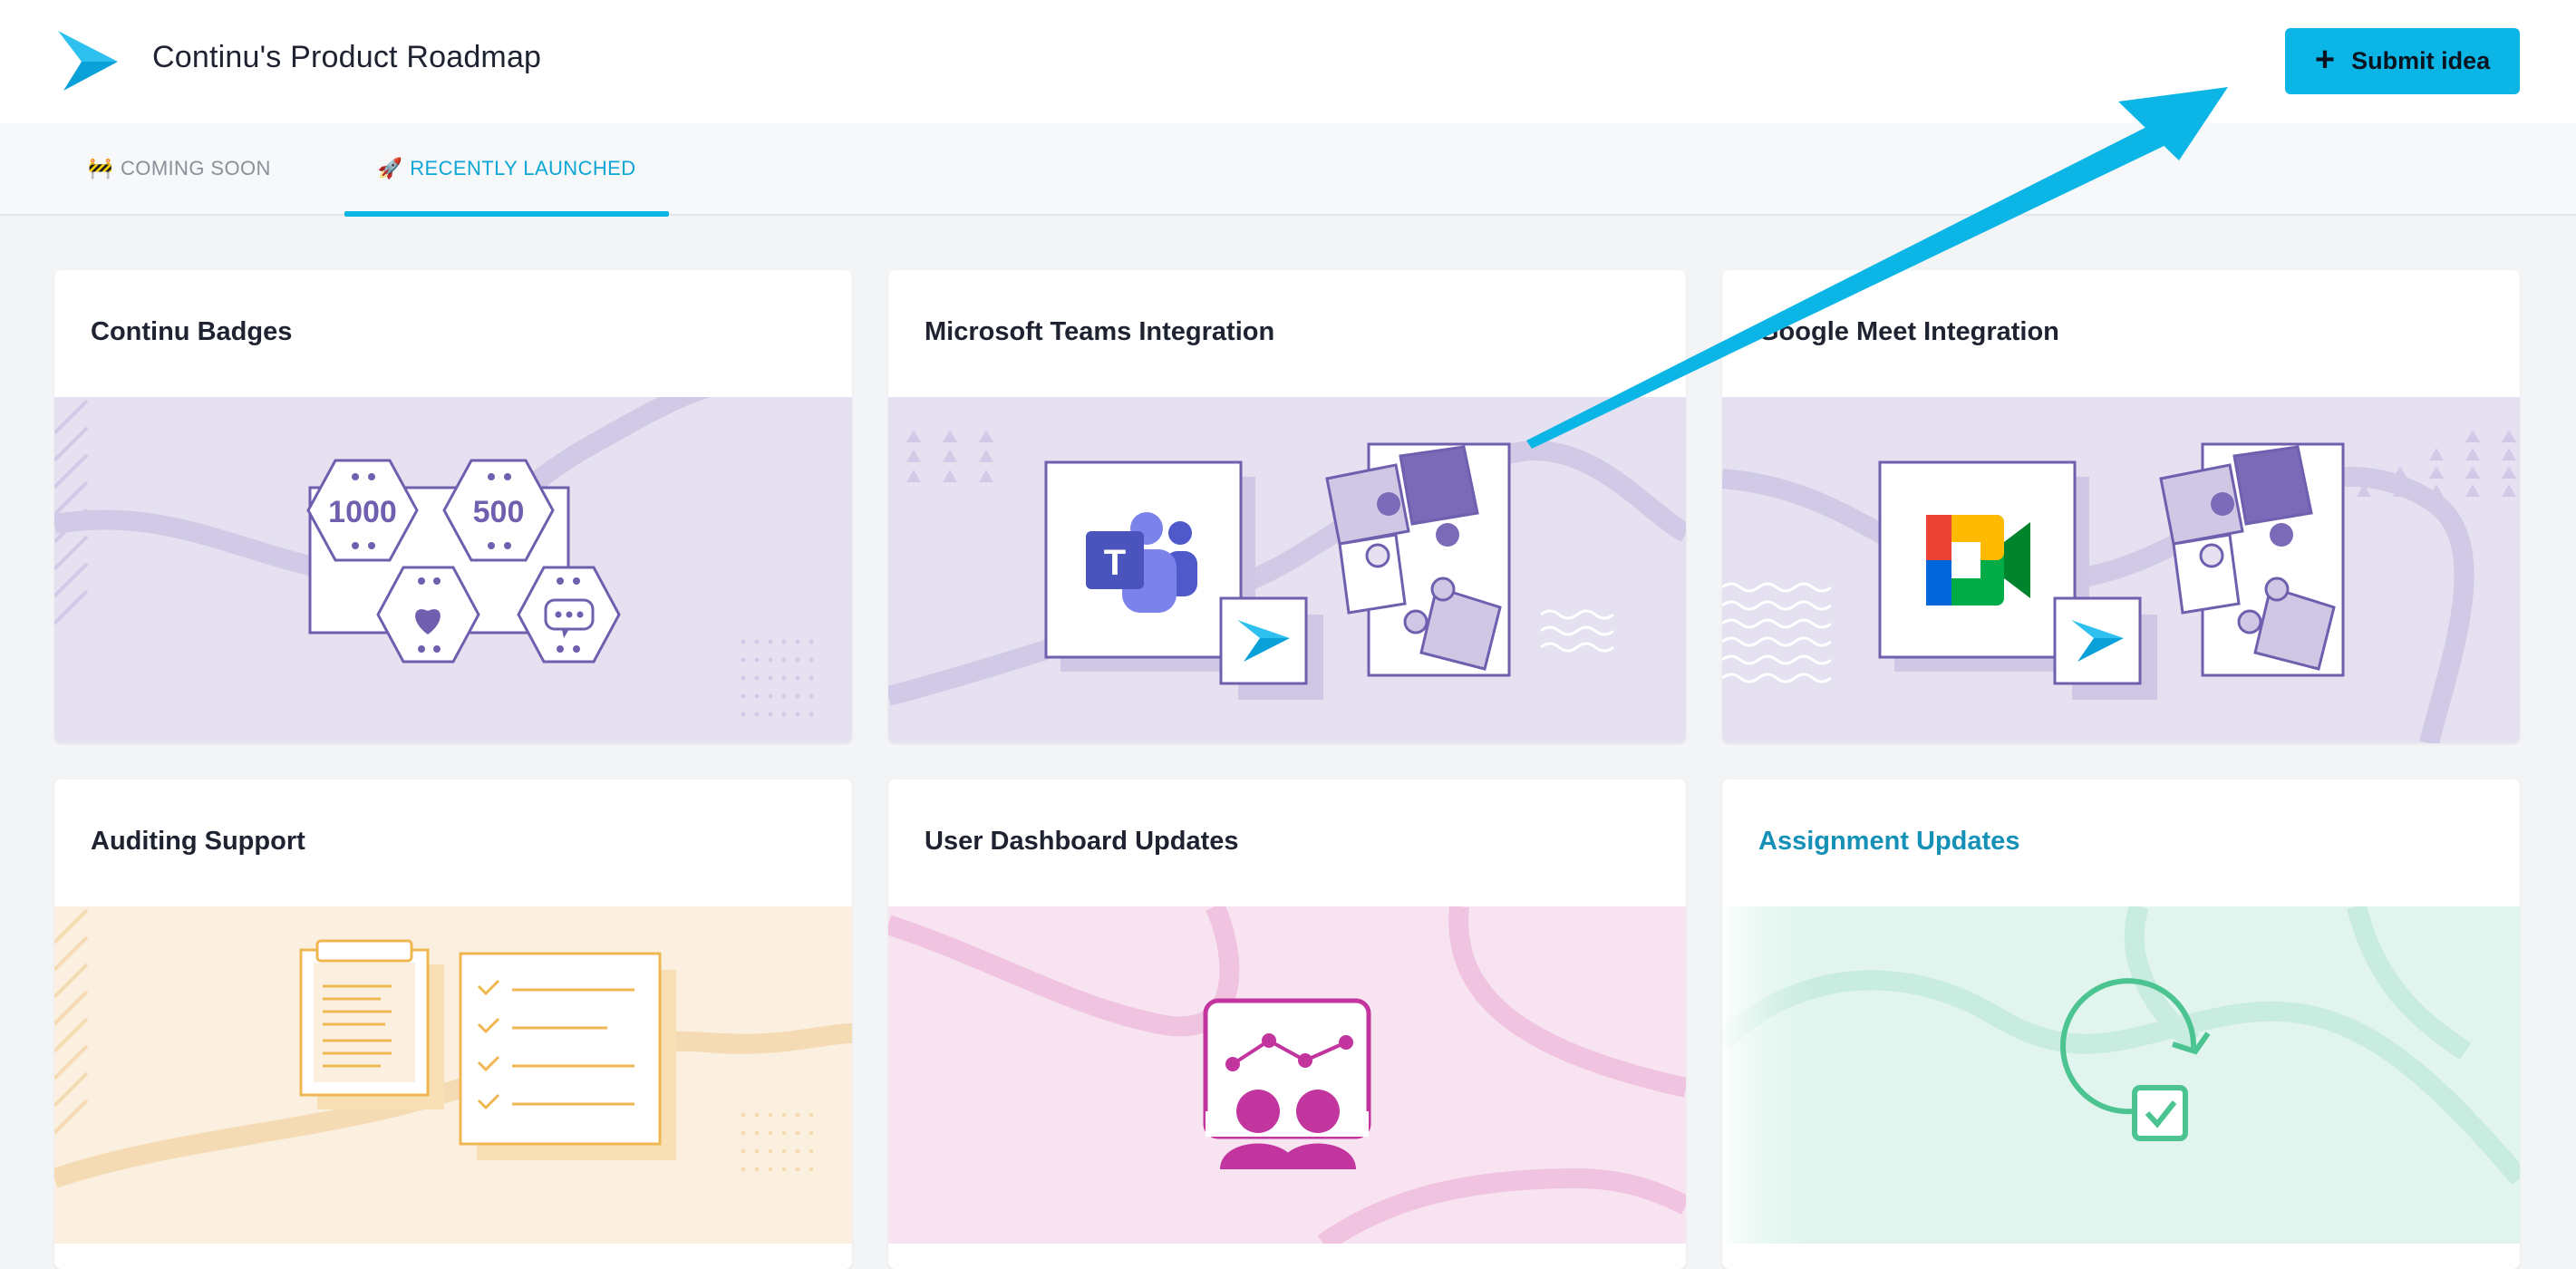  Describe the element at coordinates (523, 168) in the screenshot. I see `tab-recently-launched-label: RECENTLY LAUNCHED` at that location.